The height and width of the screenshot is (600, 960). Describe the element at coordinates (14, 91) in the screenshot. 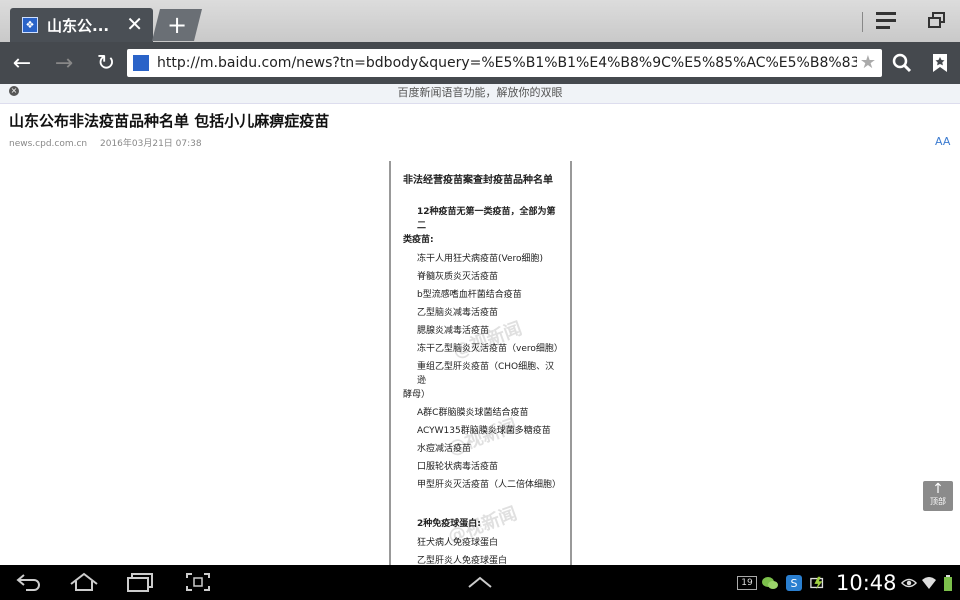

I see `close-notice-icon: ×` at that location.